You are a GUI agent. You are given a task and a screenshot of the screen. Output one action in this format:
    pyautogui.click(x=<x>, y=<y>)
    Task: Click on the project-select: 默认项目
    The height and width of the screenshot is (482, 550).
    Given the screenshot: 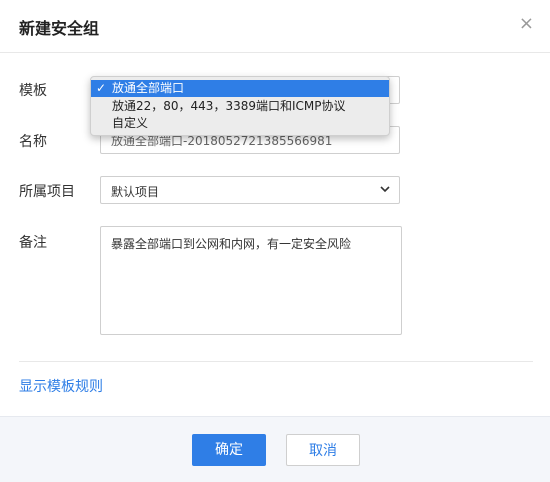 What is the action you would take?
    pyautogui.click(x=250, y=190)
    